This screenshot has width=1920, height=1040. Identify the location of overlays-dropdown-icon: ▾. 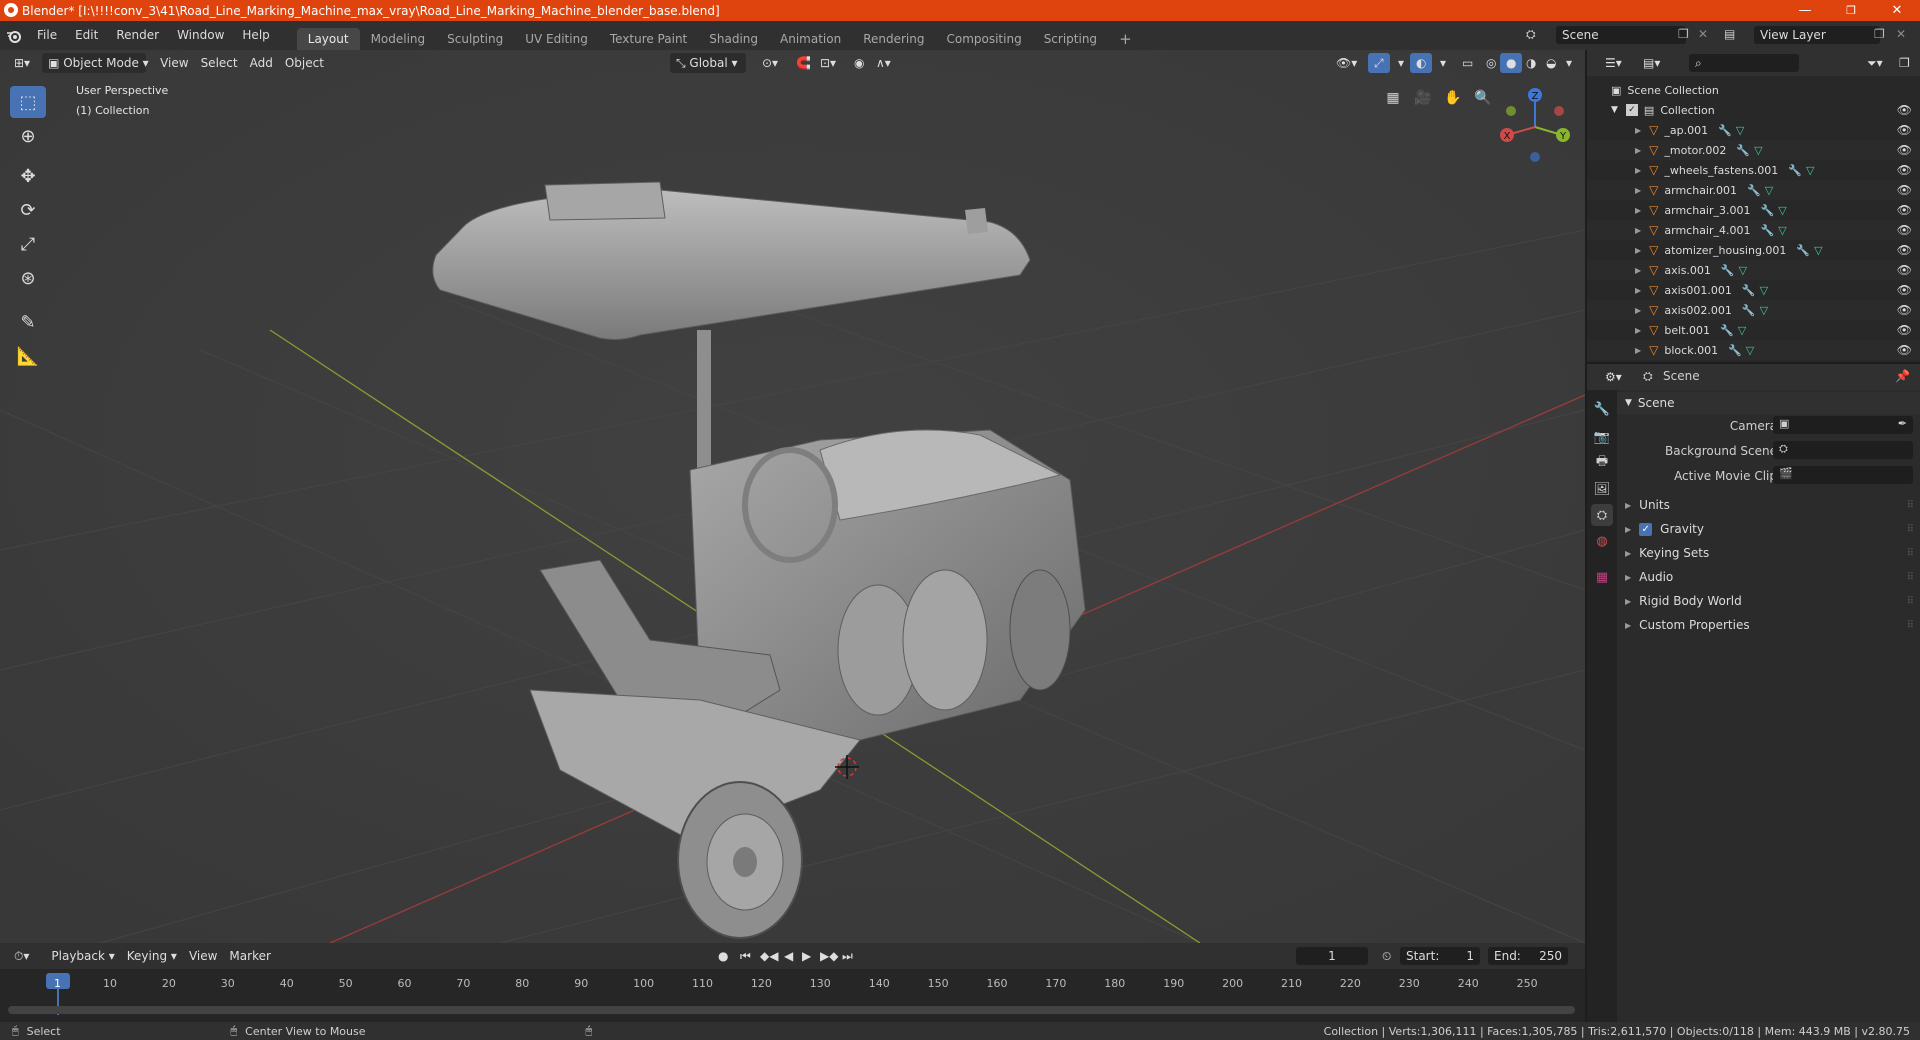
(1443, 63).